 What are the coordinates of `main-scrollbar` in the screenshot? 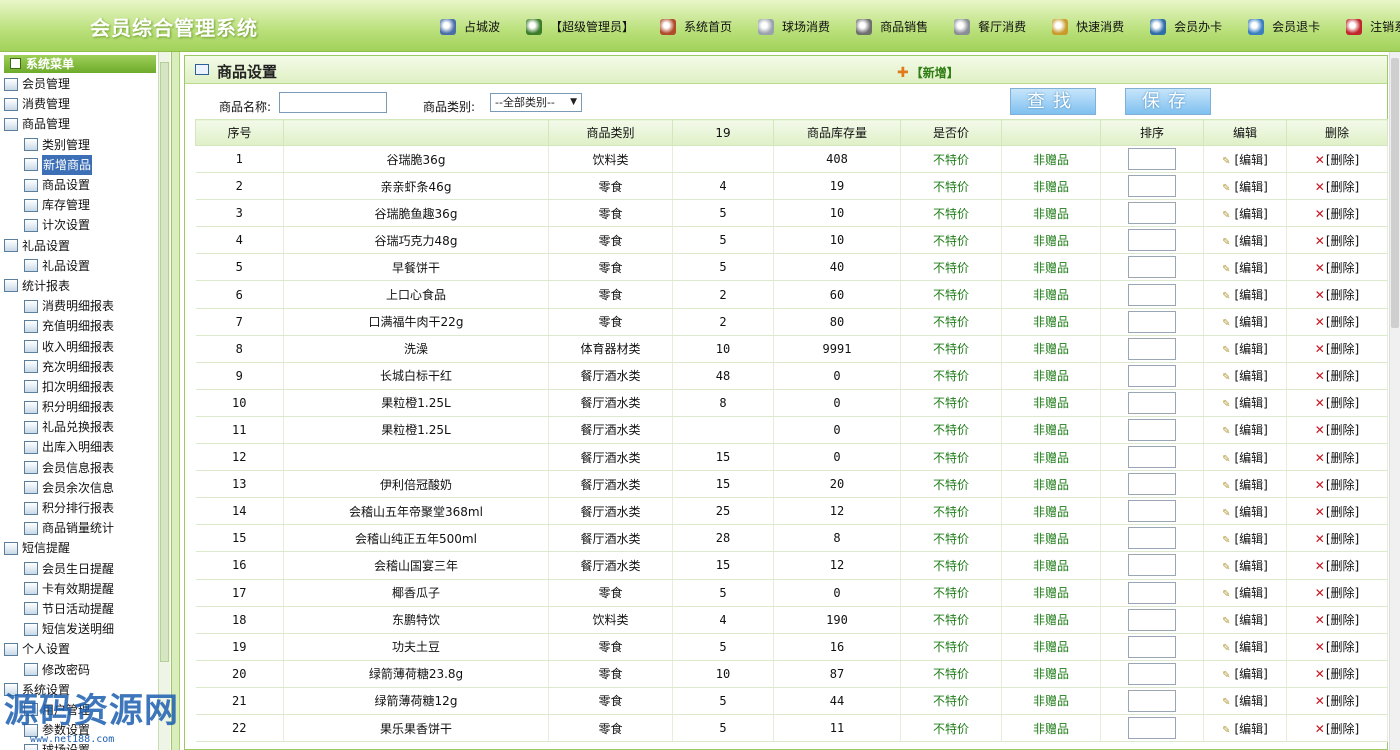 It's located at (1394, 401).